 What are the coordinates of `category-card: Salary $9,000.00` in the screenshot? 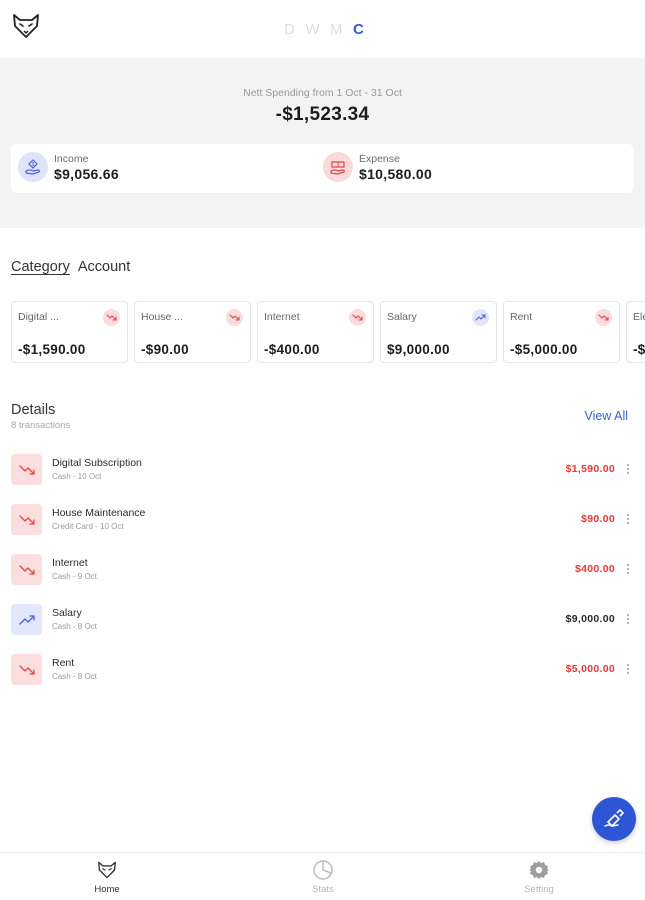 It's located at (438, 332).